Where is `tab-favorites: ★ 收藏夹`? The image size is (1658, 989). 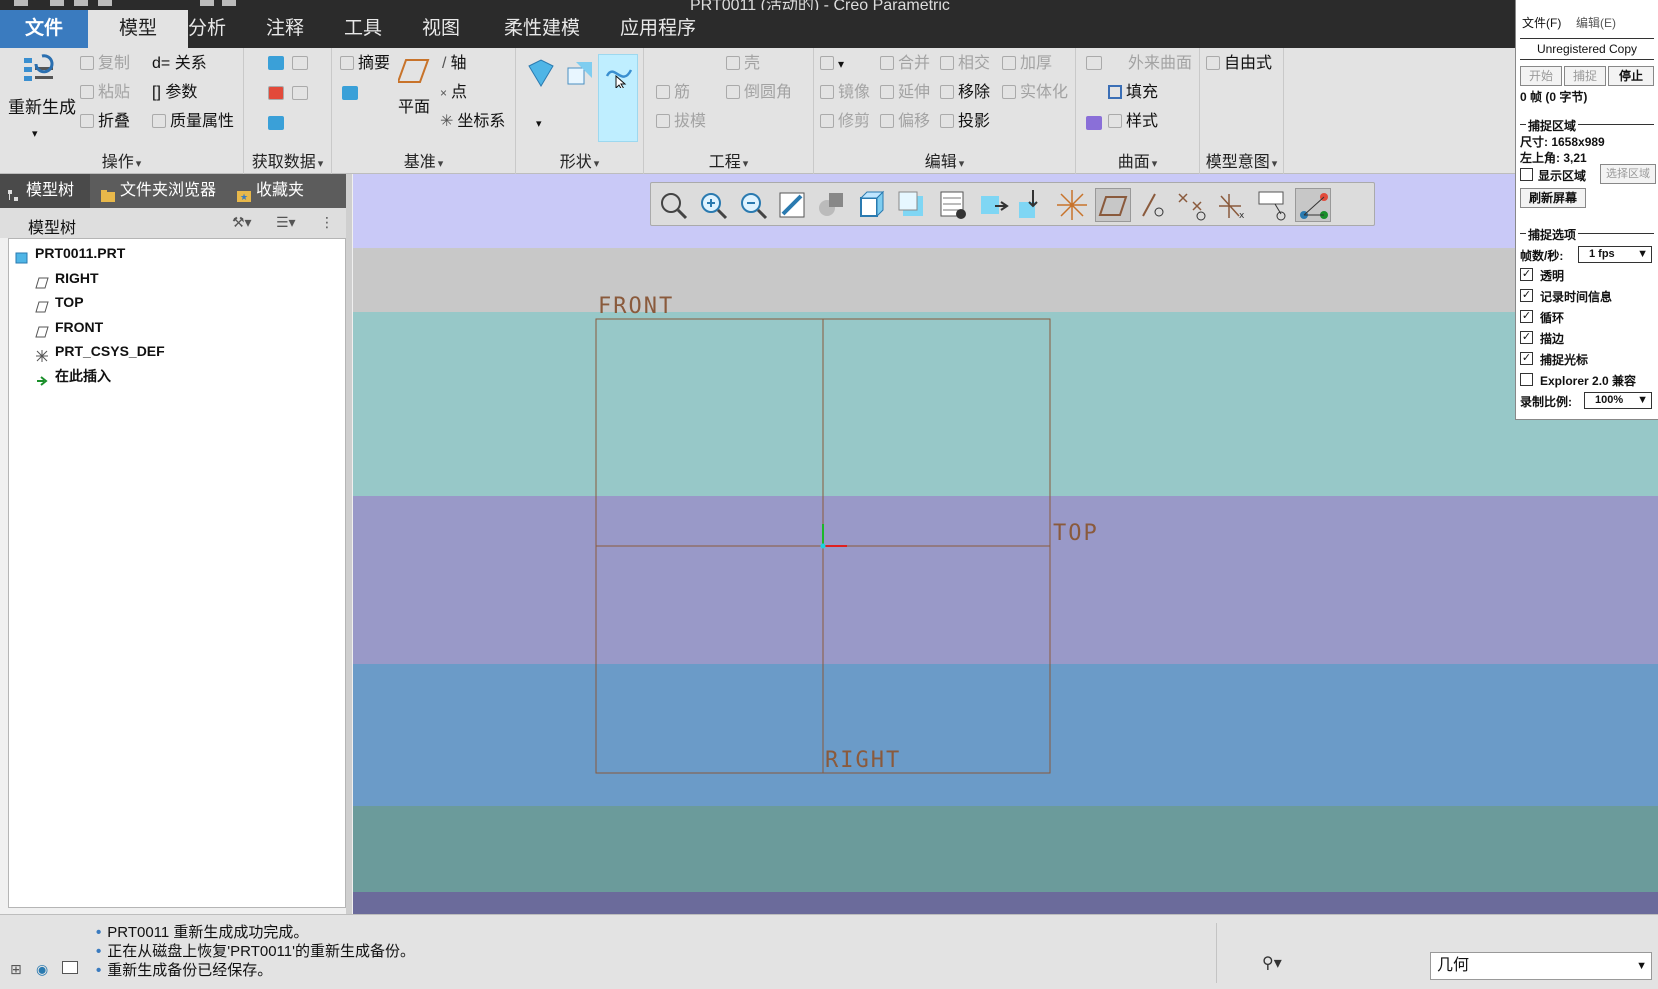 tab-favorites: ★ 收藏夹 is located at coordinates (267, 191).